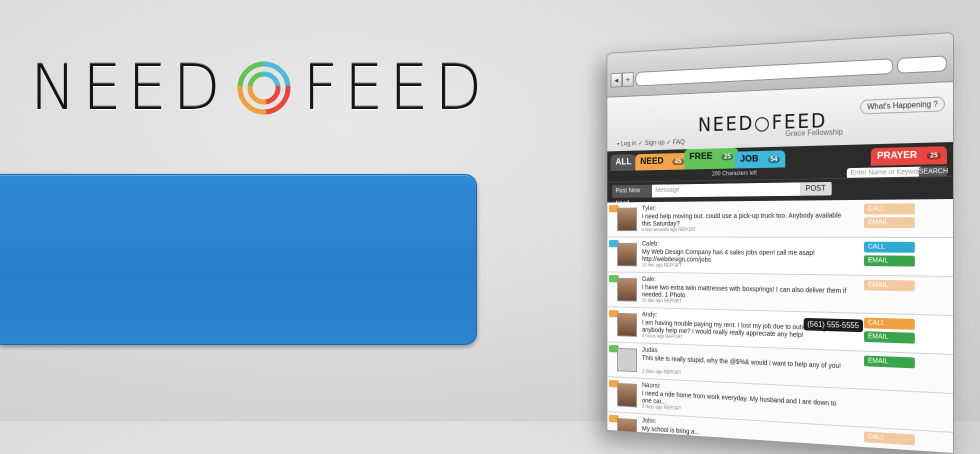 Image resolution: width=980 pixels, height=454 pixels. I want to click on forward-icon: +, so click(628, 80).